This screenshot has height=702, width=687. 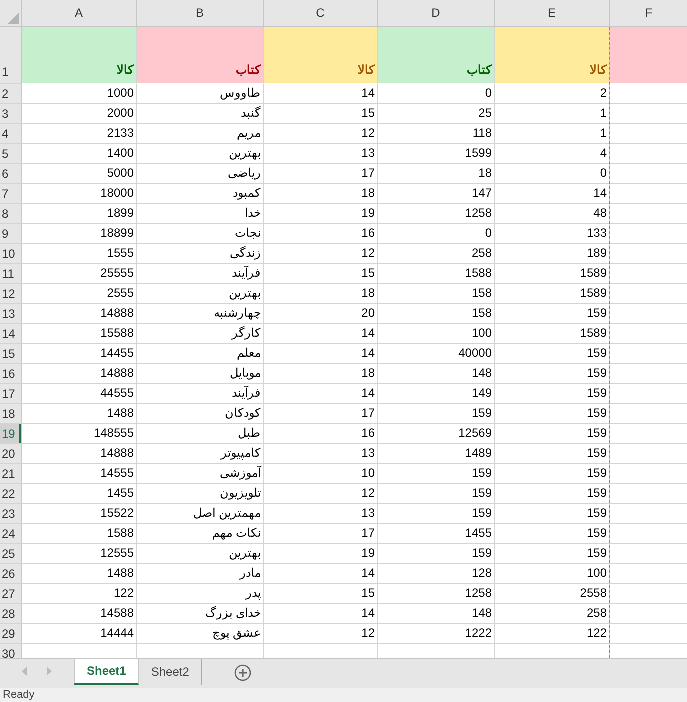 I want to click on row-number: 22, so click(x=11, y=494).